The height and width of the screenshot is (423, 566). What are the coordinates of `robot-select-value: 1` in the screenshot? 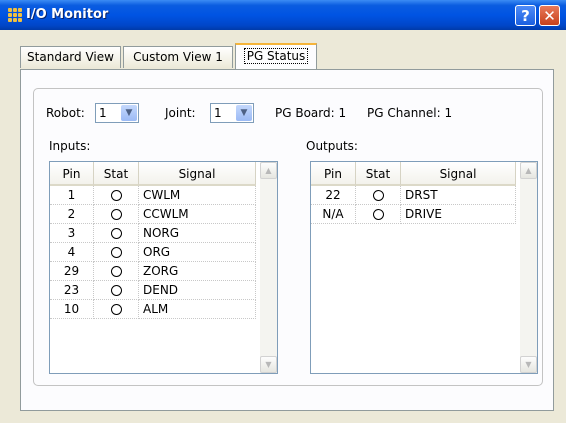 It's located at (103, 113).